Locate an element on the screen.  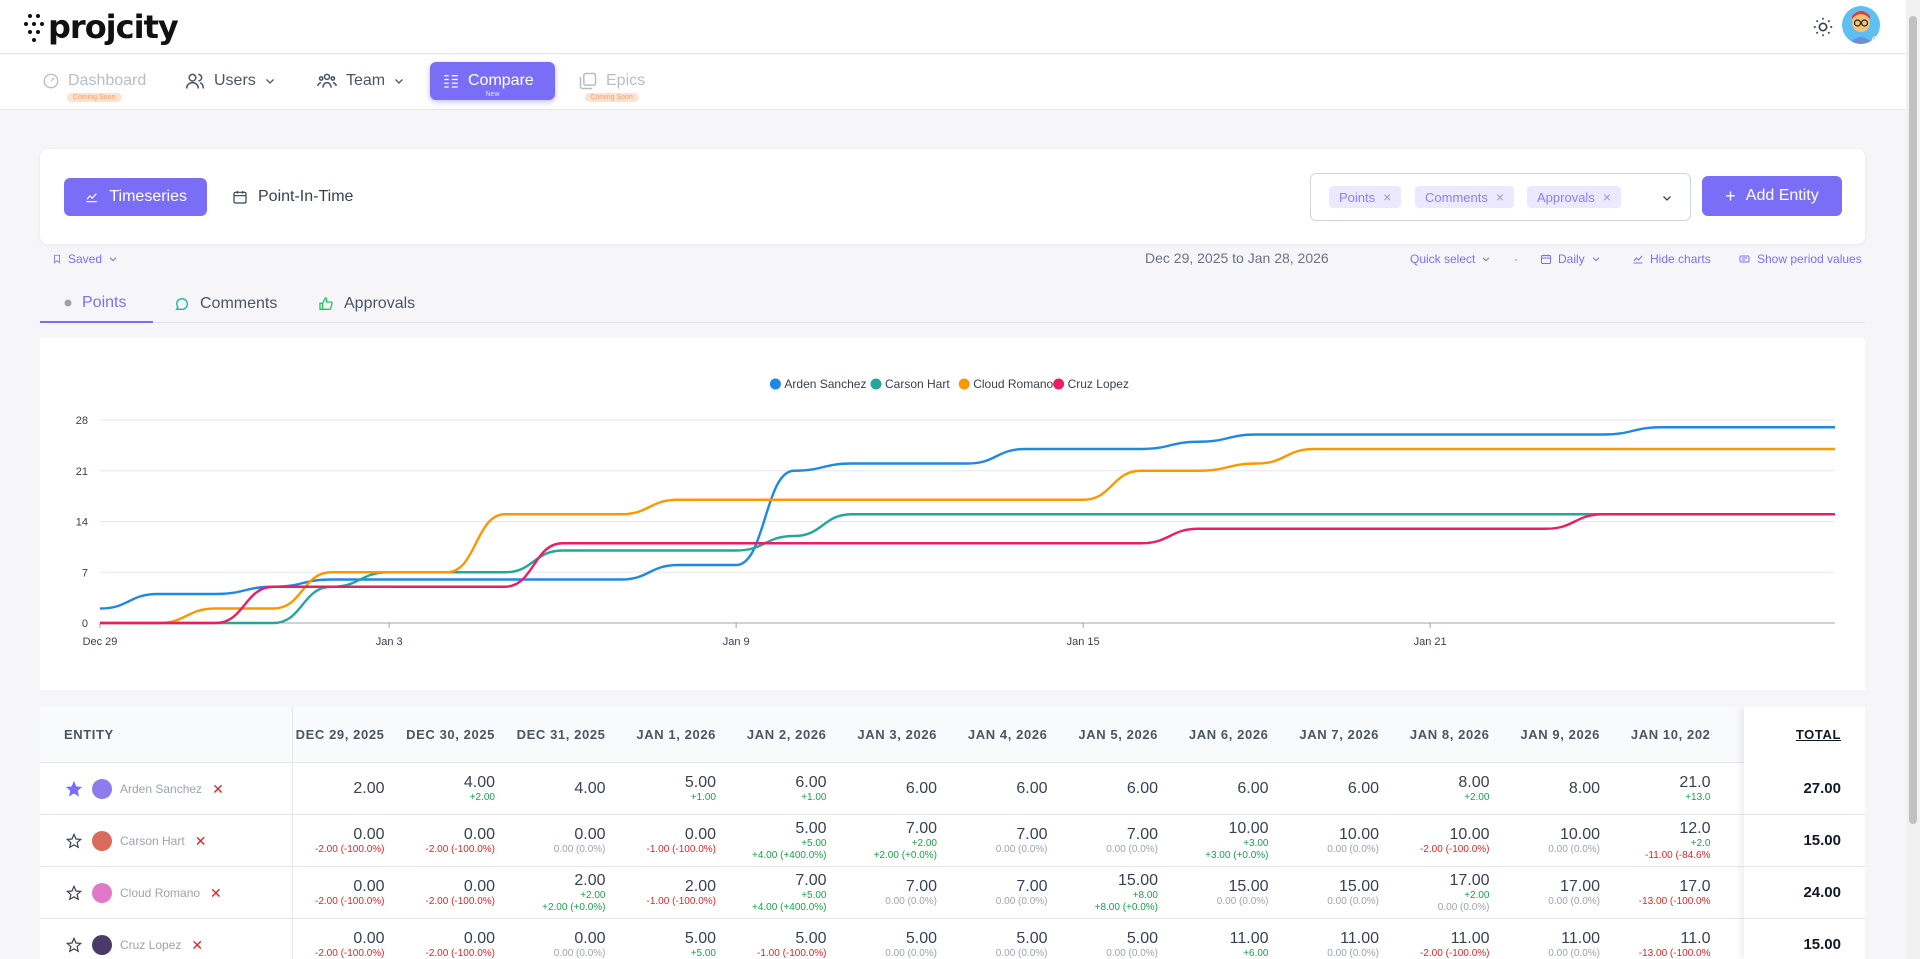
cell-value: 15.00 is located at coordinates (1358, 886).